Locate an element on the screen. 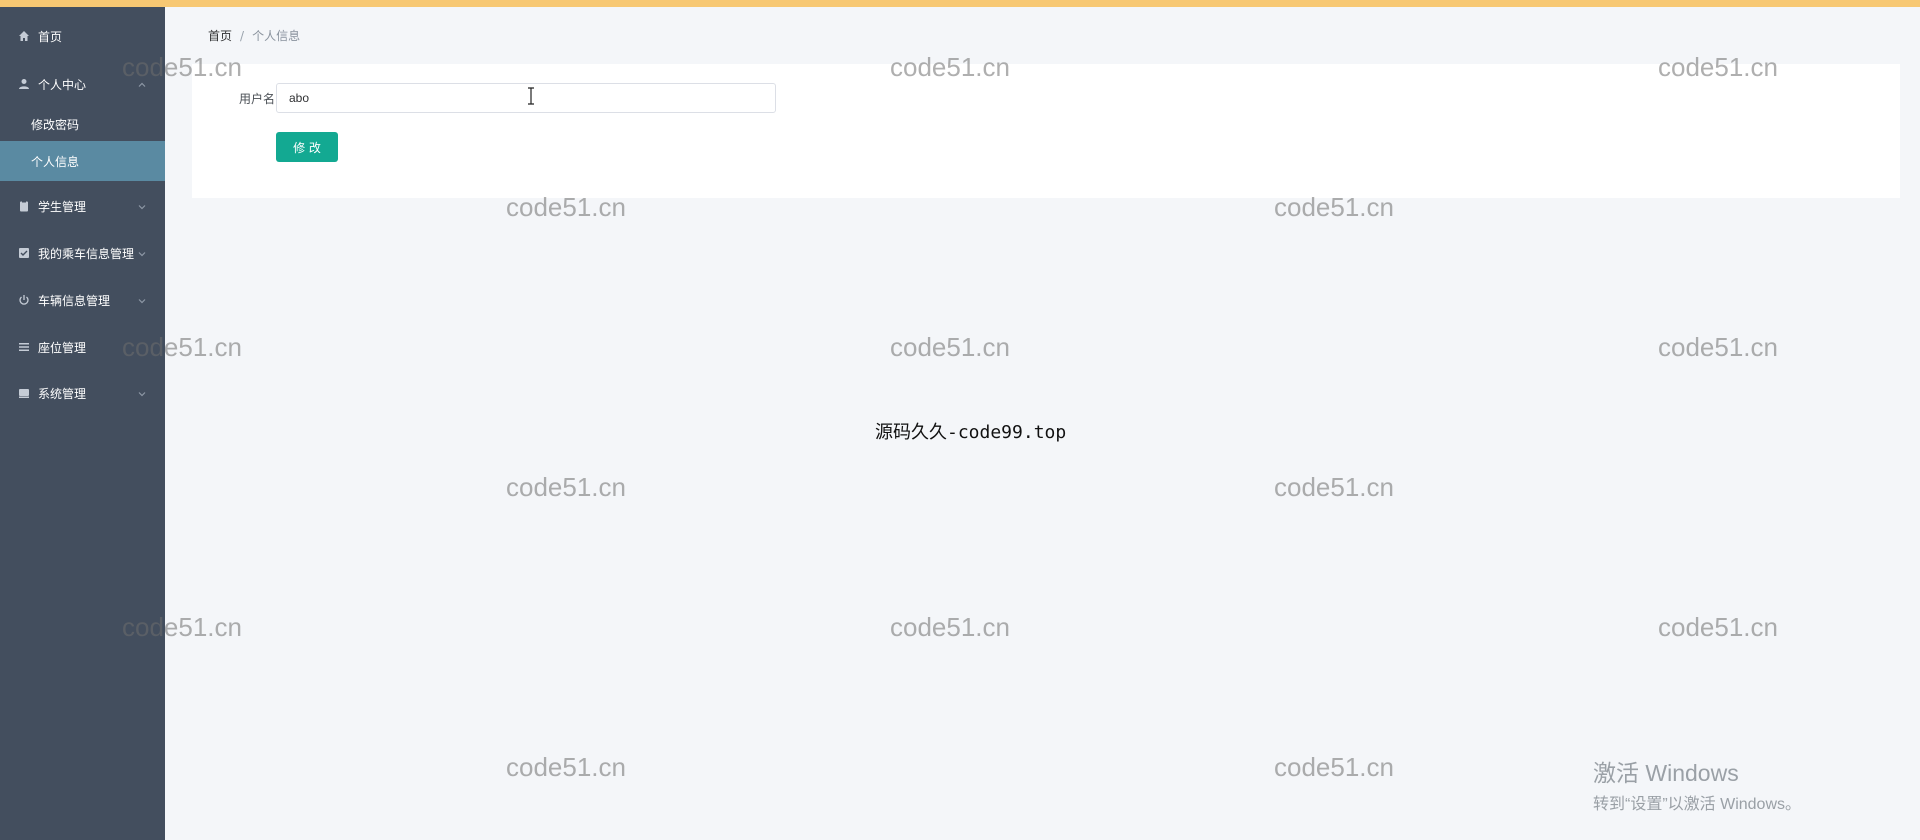 Image resolution: width=1920 pixels, height=840 pixels. text-cursor-icon is located at coordinates (531, 96).